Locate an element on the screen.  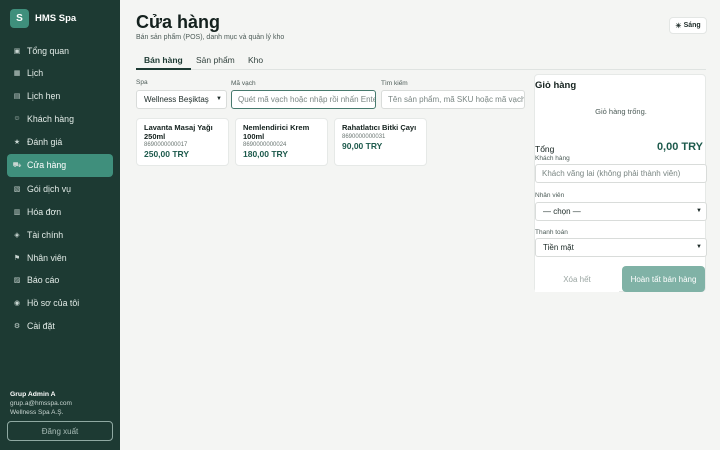
barcode-label: Mã vạch is located at coordinates (243, 83).